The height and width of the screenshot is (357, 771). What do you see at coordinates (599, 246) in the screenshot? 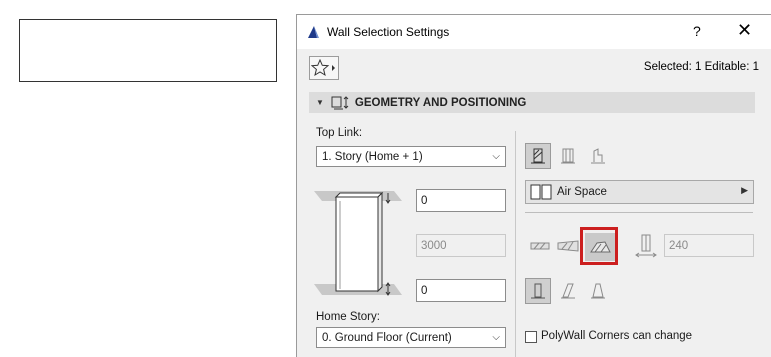
I see `highlight-frame` at bounding box center [599, 246].